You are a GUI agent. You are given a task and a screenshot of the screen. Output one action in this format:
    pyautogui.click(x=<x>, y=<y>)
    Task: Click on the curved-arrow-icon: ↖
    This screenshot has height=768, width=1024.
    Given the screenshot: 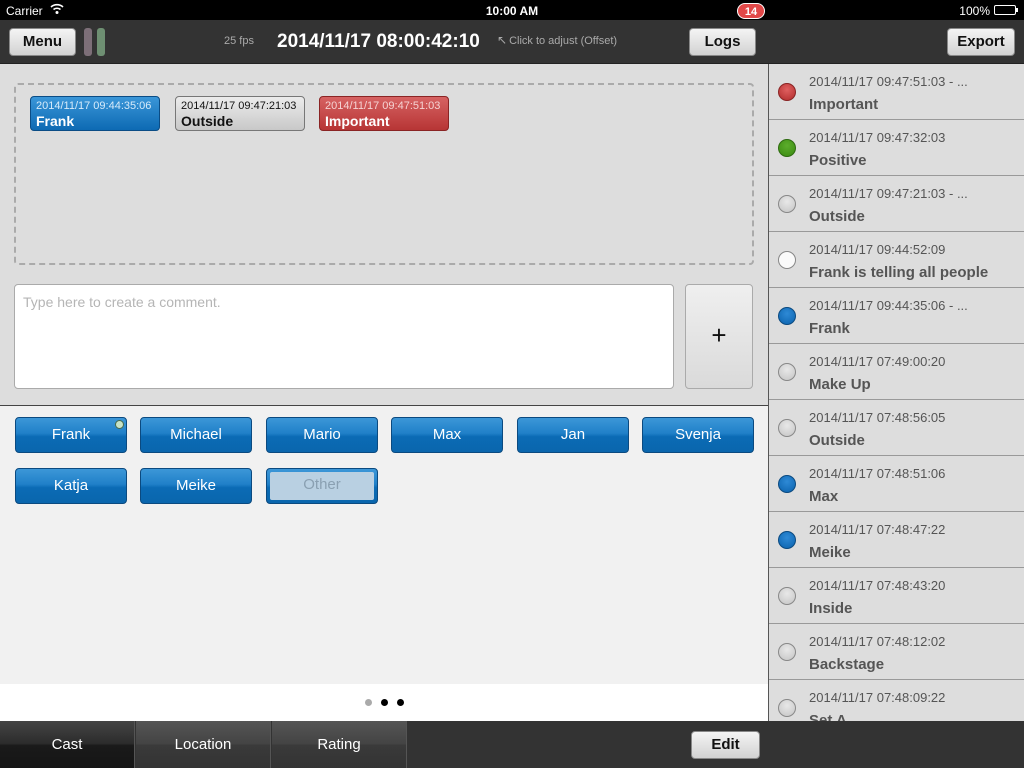 What is the action you would take?
    pyautogui.click(x=502, y=40)
    